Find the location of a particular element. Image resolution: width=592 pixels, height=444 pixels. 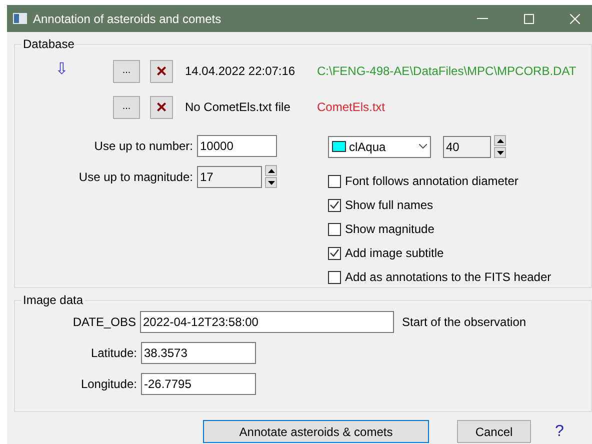

annotate-button: Annotate asteroids & comets is located at coordinates (316, 431).